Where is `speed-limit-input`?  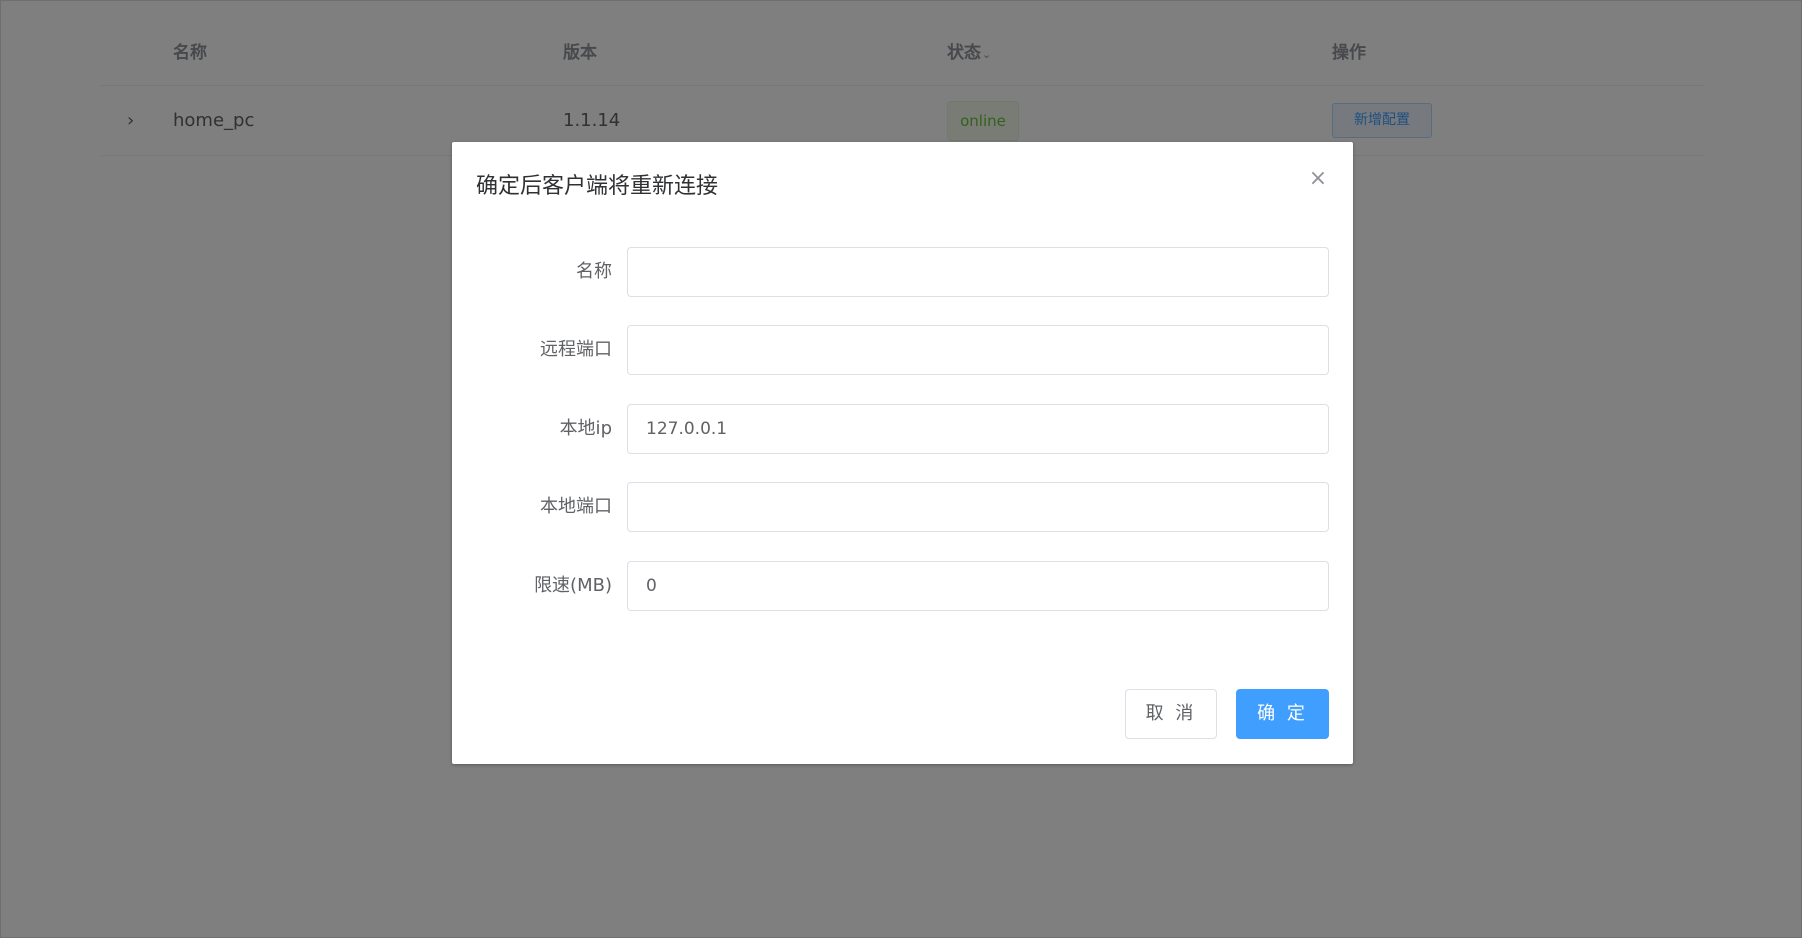
speed-limit-input is located at coordinates (978, 586).